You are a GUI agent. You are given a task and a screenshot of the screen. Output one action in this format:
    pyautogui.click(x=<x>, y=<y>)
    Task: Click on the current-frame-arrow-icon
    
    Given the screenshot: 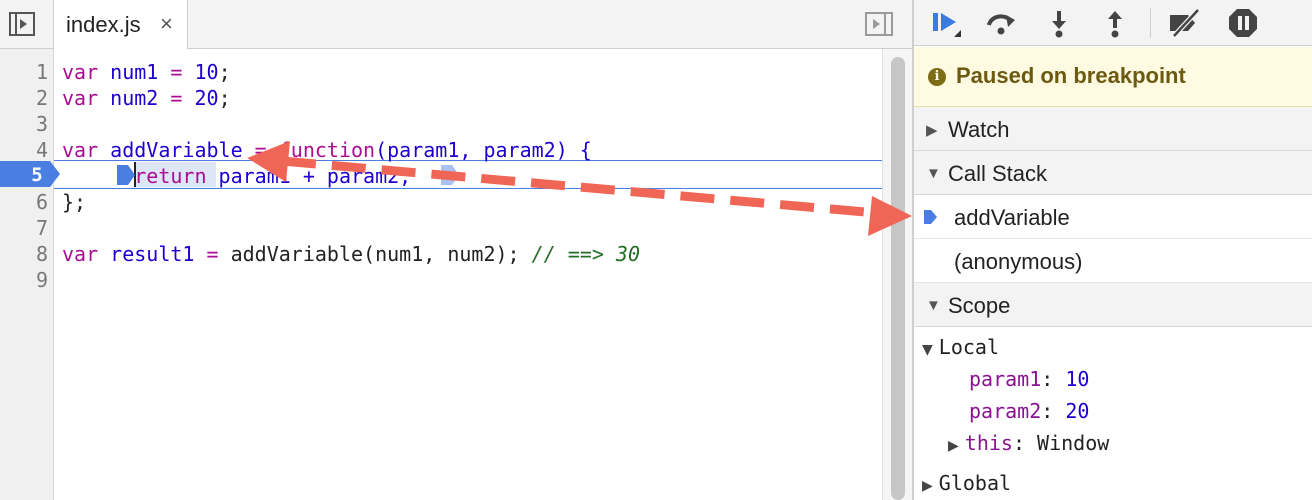 What is the action you would take?
    pyautogui.click(x=930, y=217)
    